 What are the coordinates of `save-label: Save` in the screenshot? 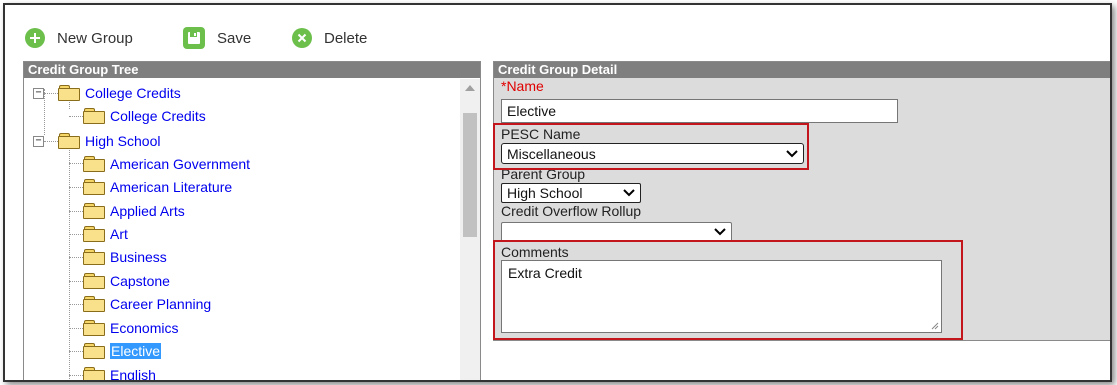 It's located at (234, 38).